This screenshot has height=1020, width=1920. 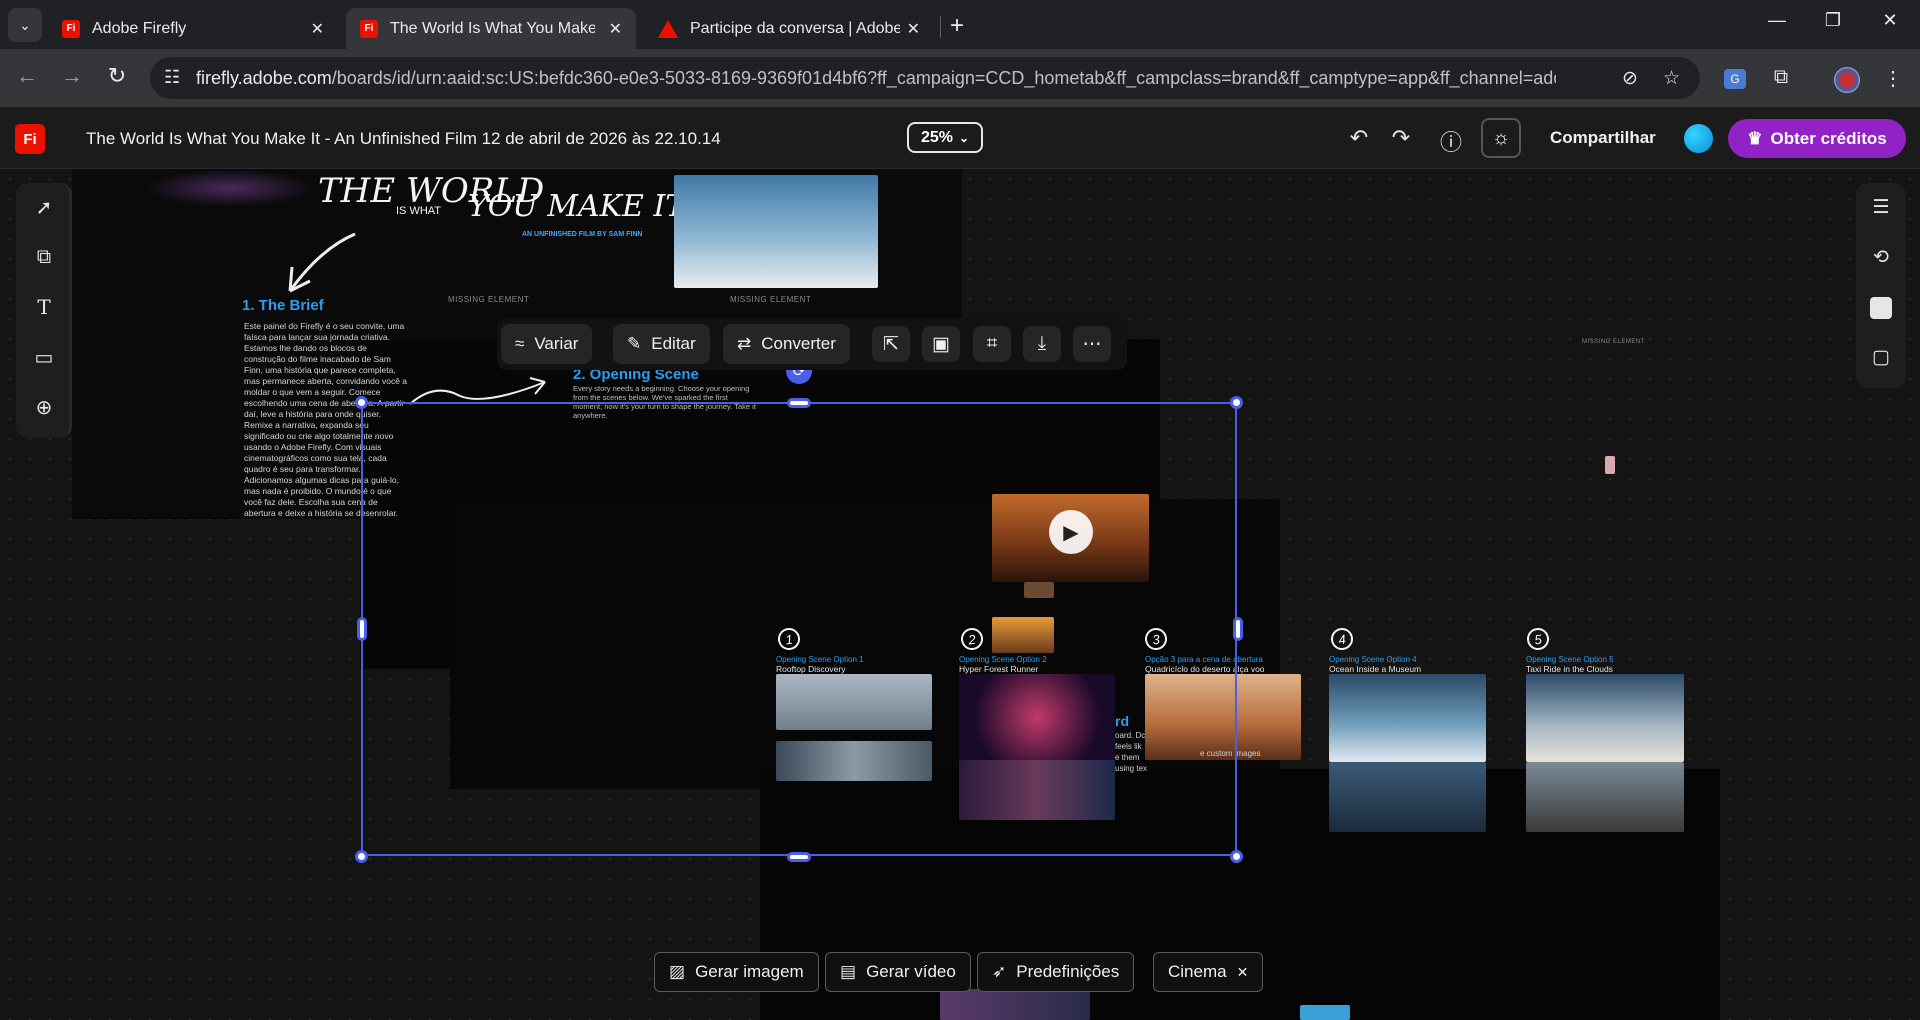 What do you see at coordinates (941, 344) in the screenshot?
I see `image-icon: ▣` at bounding box center [941, 344].